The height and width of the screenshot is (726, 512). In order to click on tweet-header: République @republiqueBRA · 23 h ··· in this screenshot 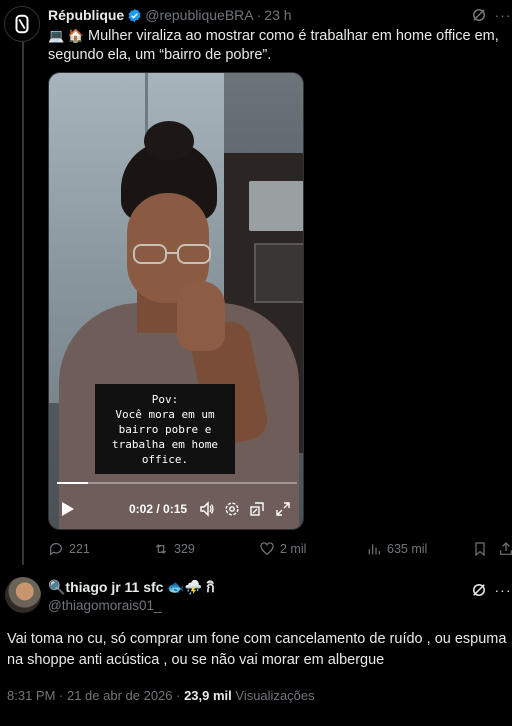, I will do `click(280, 15)`.